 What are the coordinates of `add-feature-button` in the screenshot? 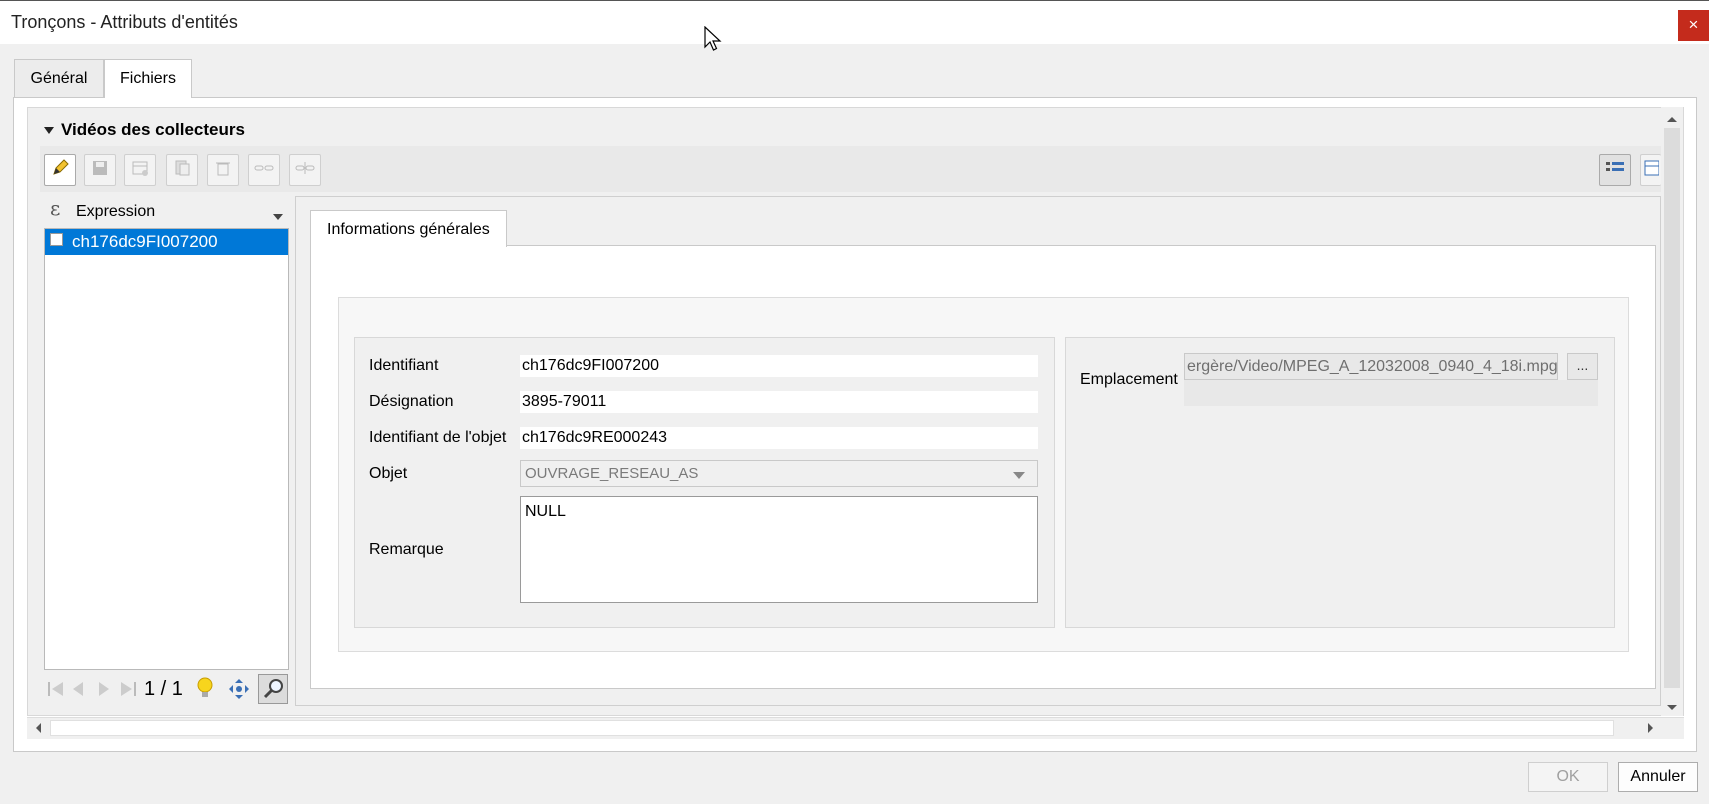 It's located at (140, 170).